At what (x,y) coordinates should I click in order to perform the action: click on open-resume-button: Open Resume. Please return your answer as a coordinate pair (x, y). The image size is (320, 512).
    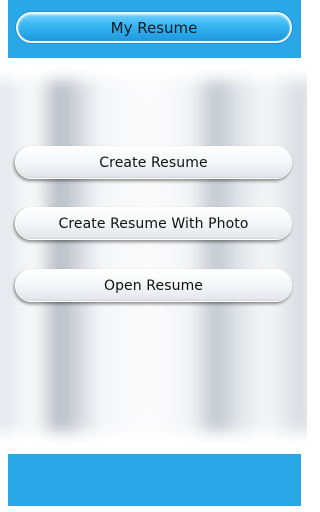
    Looking at the image, I should click on (153, 285).